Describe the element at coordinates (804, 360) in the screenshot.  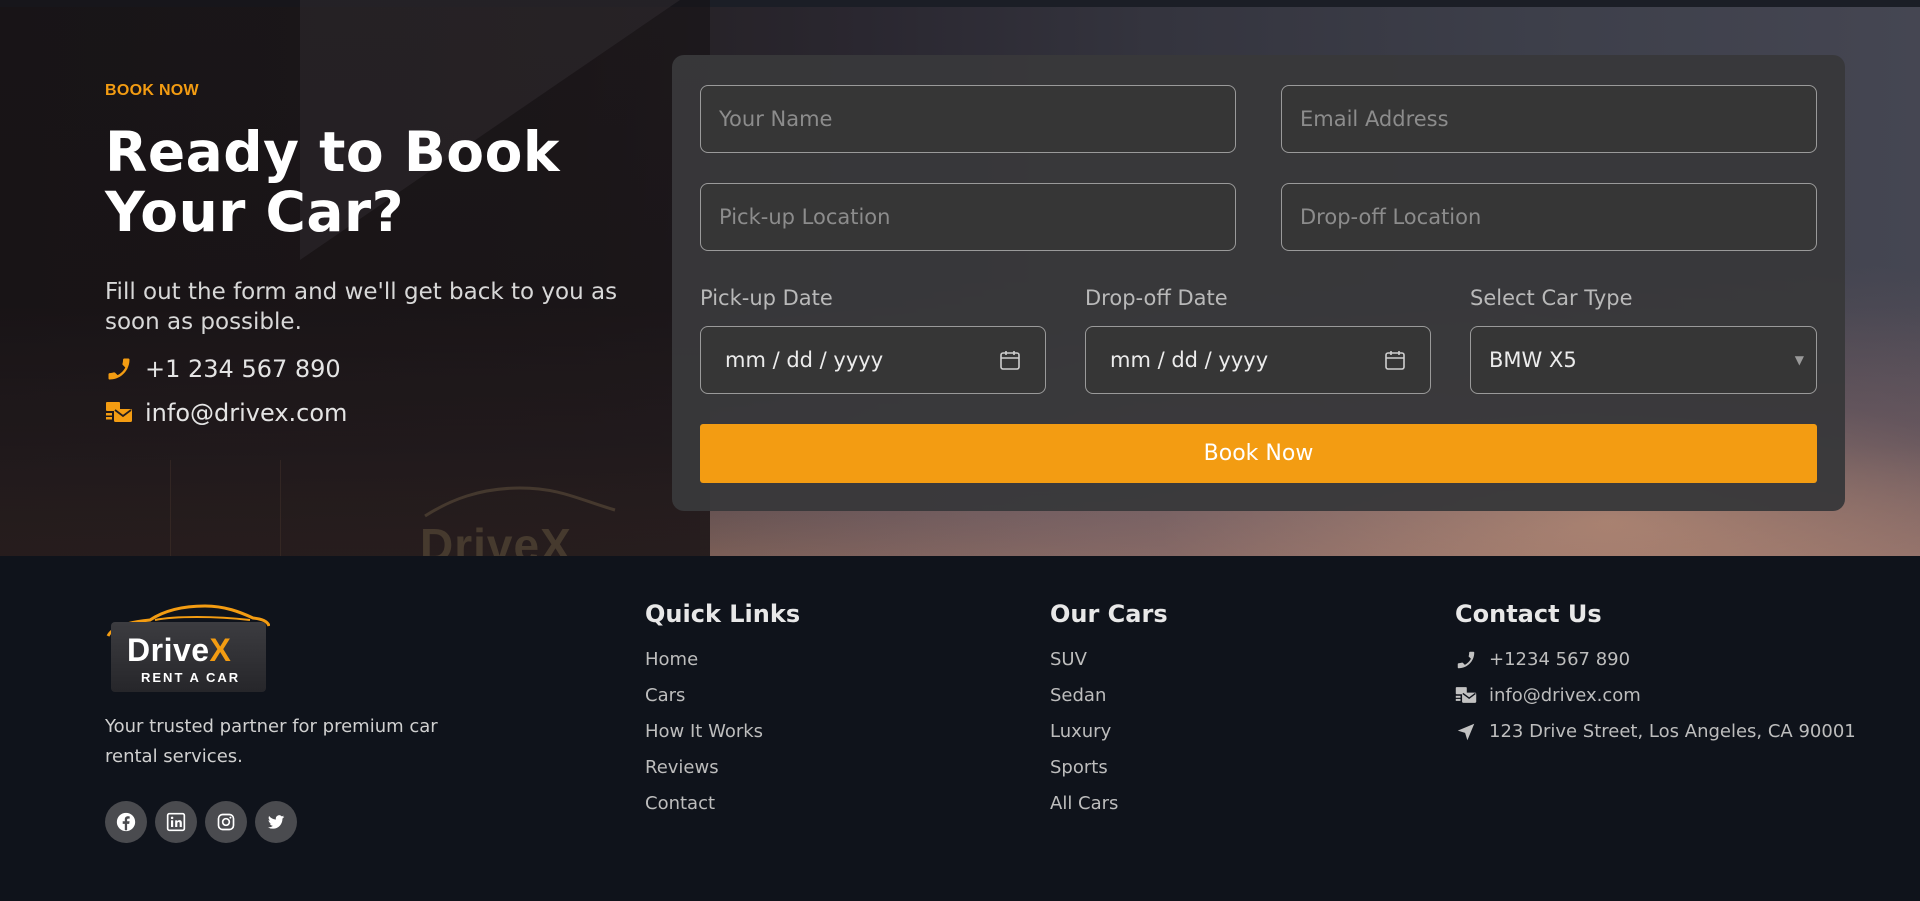
I see `pickup-date-value: mm / dd / yyyy` at that location.